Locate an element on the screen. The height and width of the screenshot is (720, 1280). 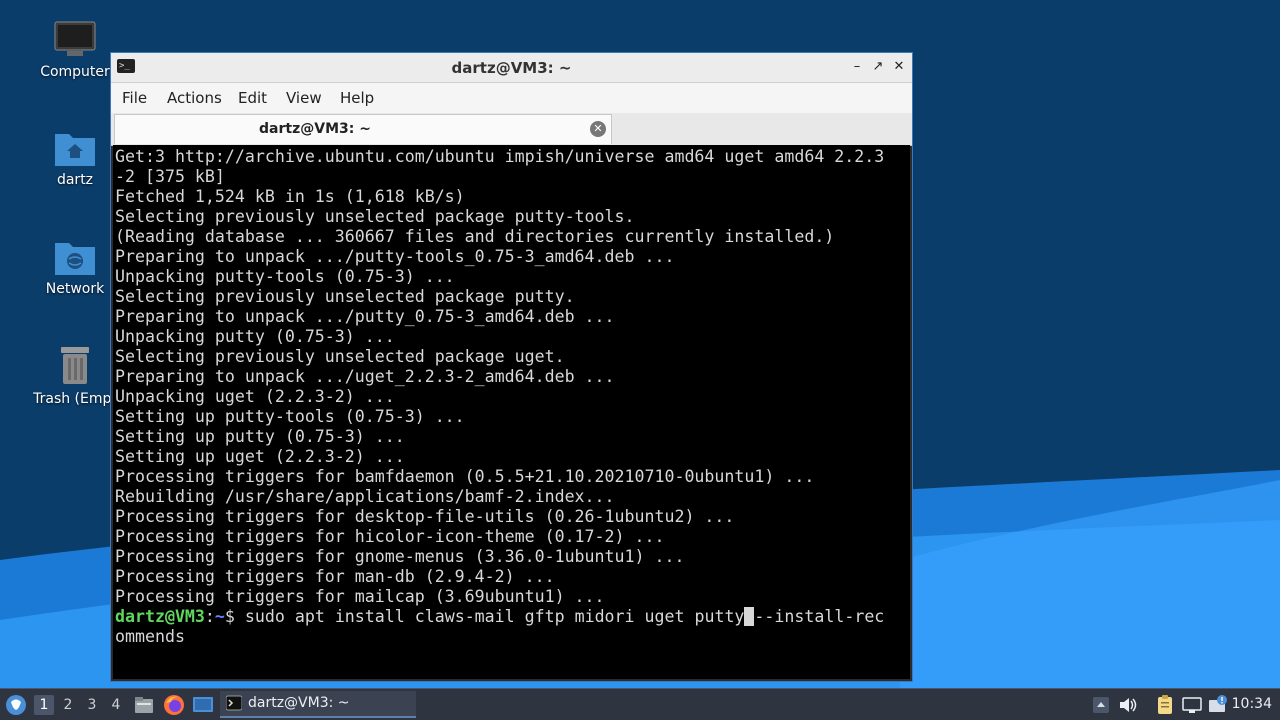
taskbar-window-label: dartz@VM3: ~ is located at coordinates (299, 703).